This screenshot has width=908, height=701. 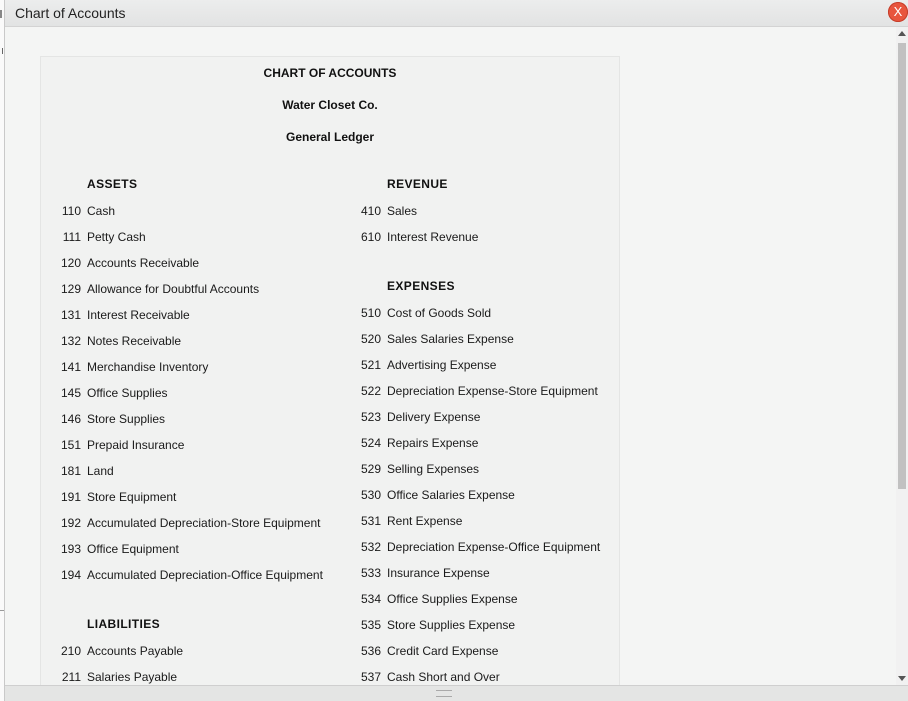 I want to click on account-number: 610, so click(x=370, y=237).